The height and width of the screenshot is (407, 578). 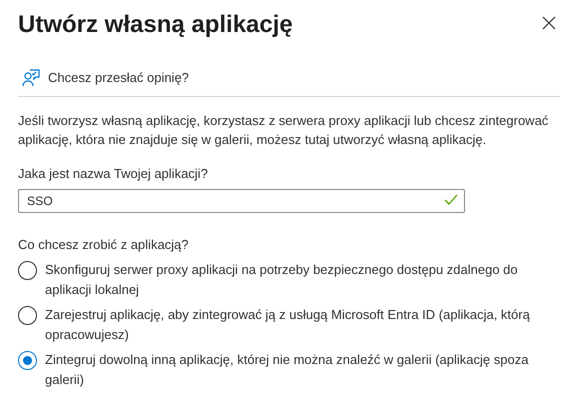 I want to click on window-title: Utwórz własną aplikację, so click(x=155, y=25).